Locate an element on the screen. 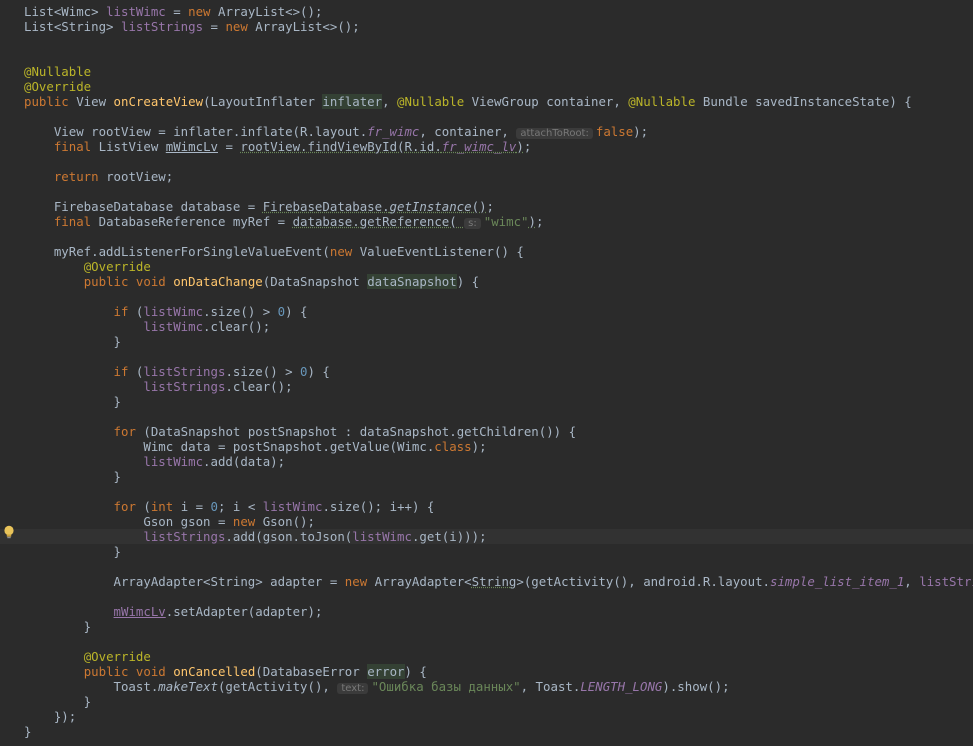 This screenshot has height=746, width=973. code-line: if (listWimc.size() > 0) { is located at coordinates (210, 311).